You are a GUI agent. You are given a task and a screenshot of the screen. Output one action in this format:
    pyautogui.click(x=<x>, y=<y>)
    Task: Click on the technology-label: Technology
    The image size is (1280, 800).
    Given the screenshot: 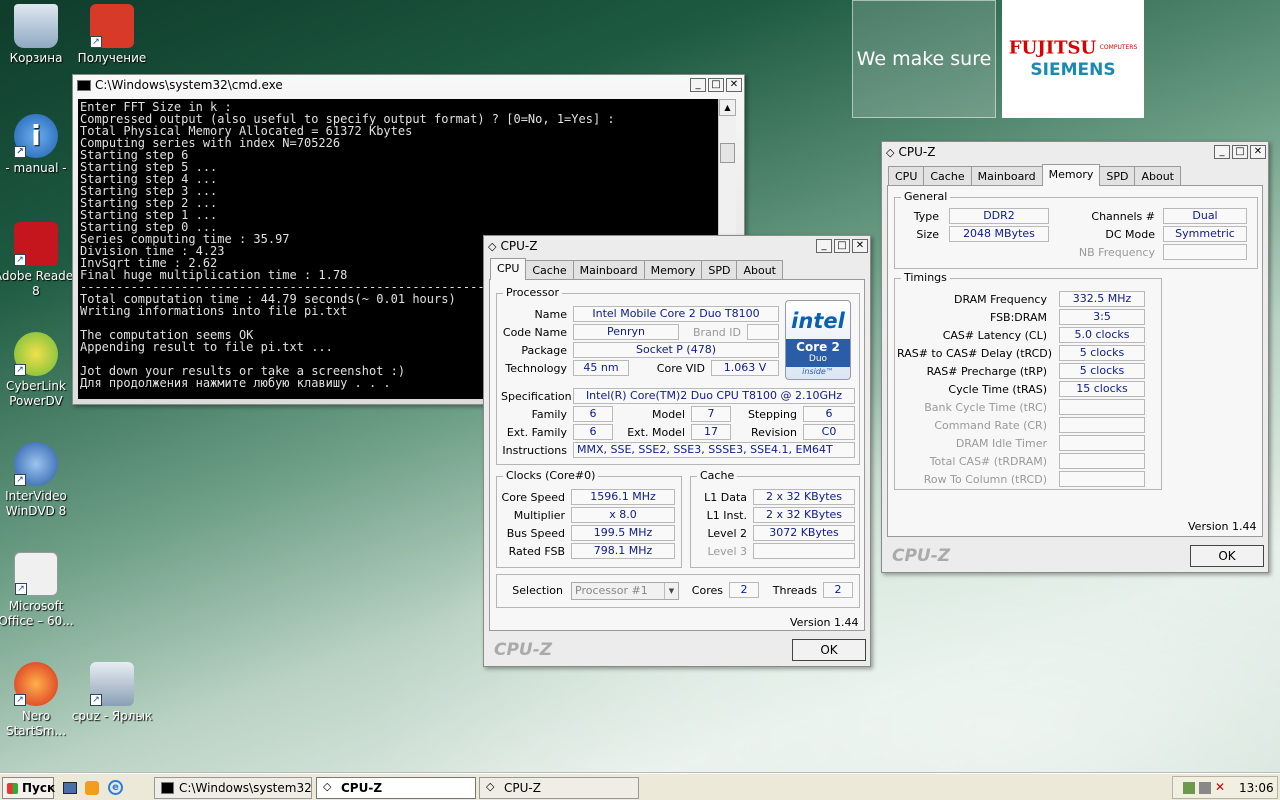 What is the action you would take?
    pyautogui.click(x=536, y=368)
    